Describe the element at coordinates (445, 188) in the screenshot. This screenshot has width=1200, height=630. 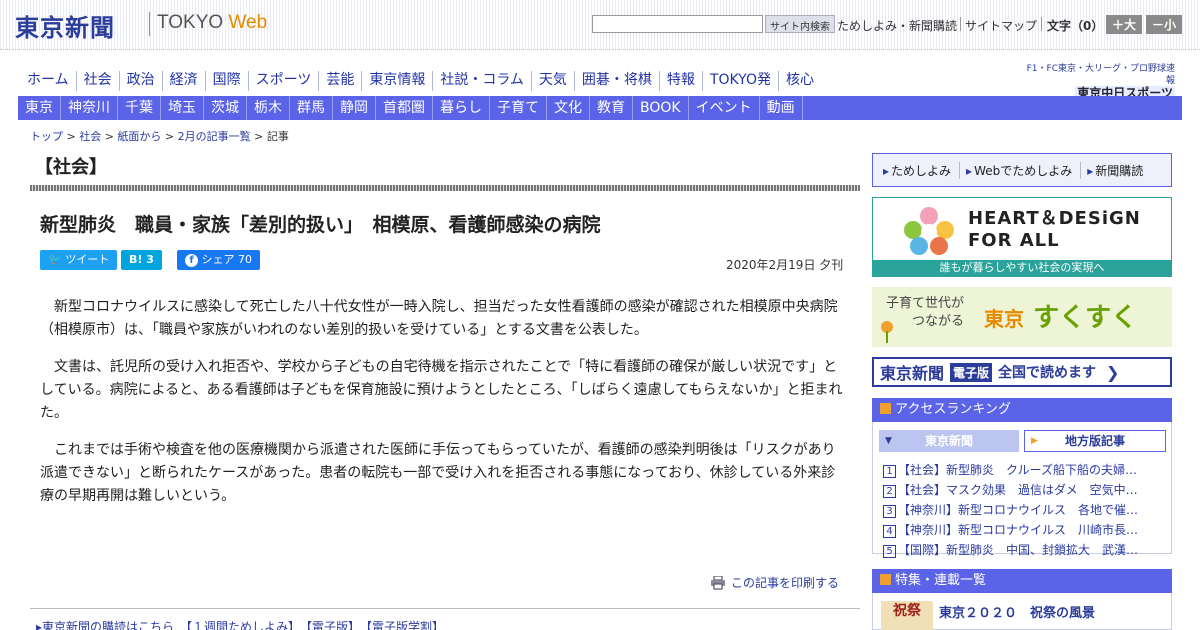
I see `section-divider` at that location.